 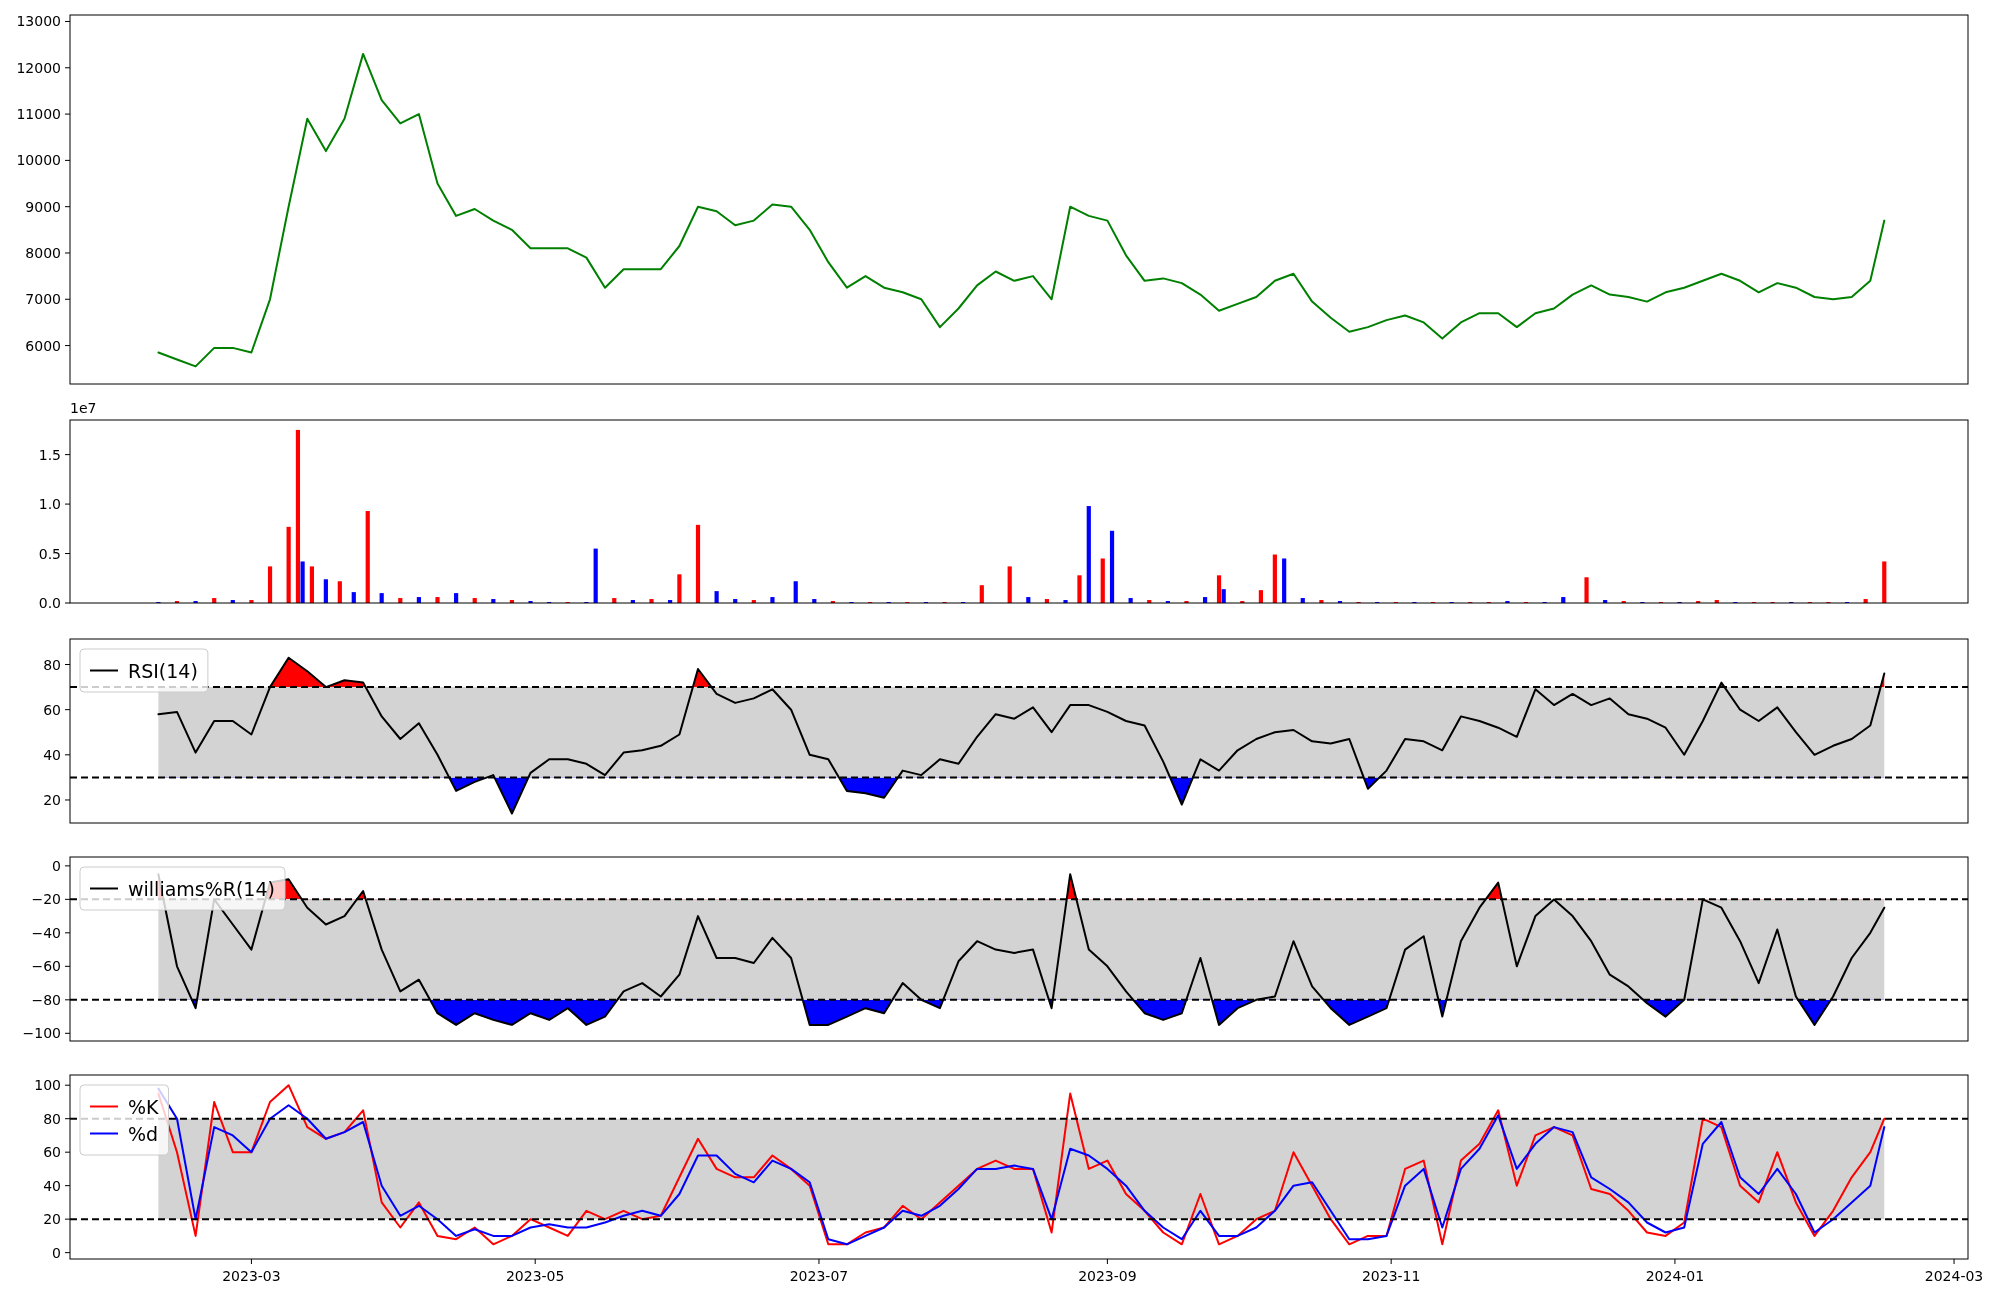 What do you see at coordinates (46, 999) in the screenshot?
I see `y-tick-label: −80` at bounding box center [46, 999].